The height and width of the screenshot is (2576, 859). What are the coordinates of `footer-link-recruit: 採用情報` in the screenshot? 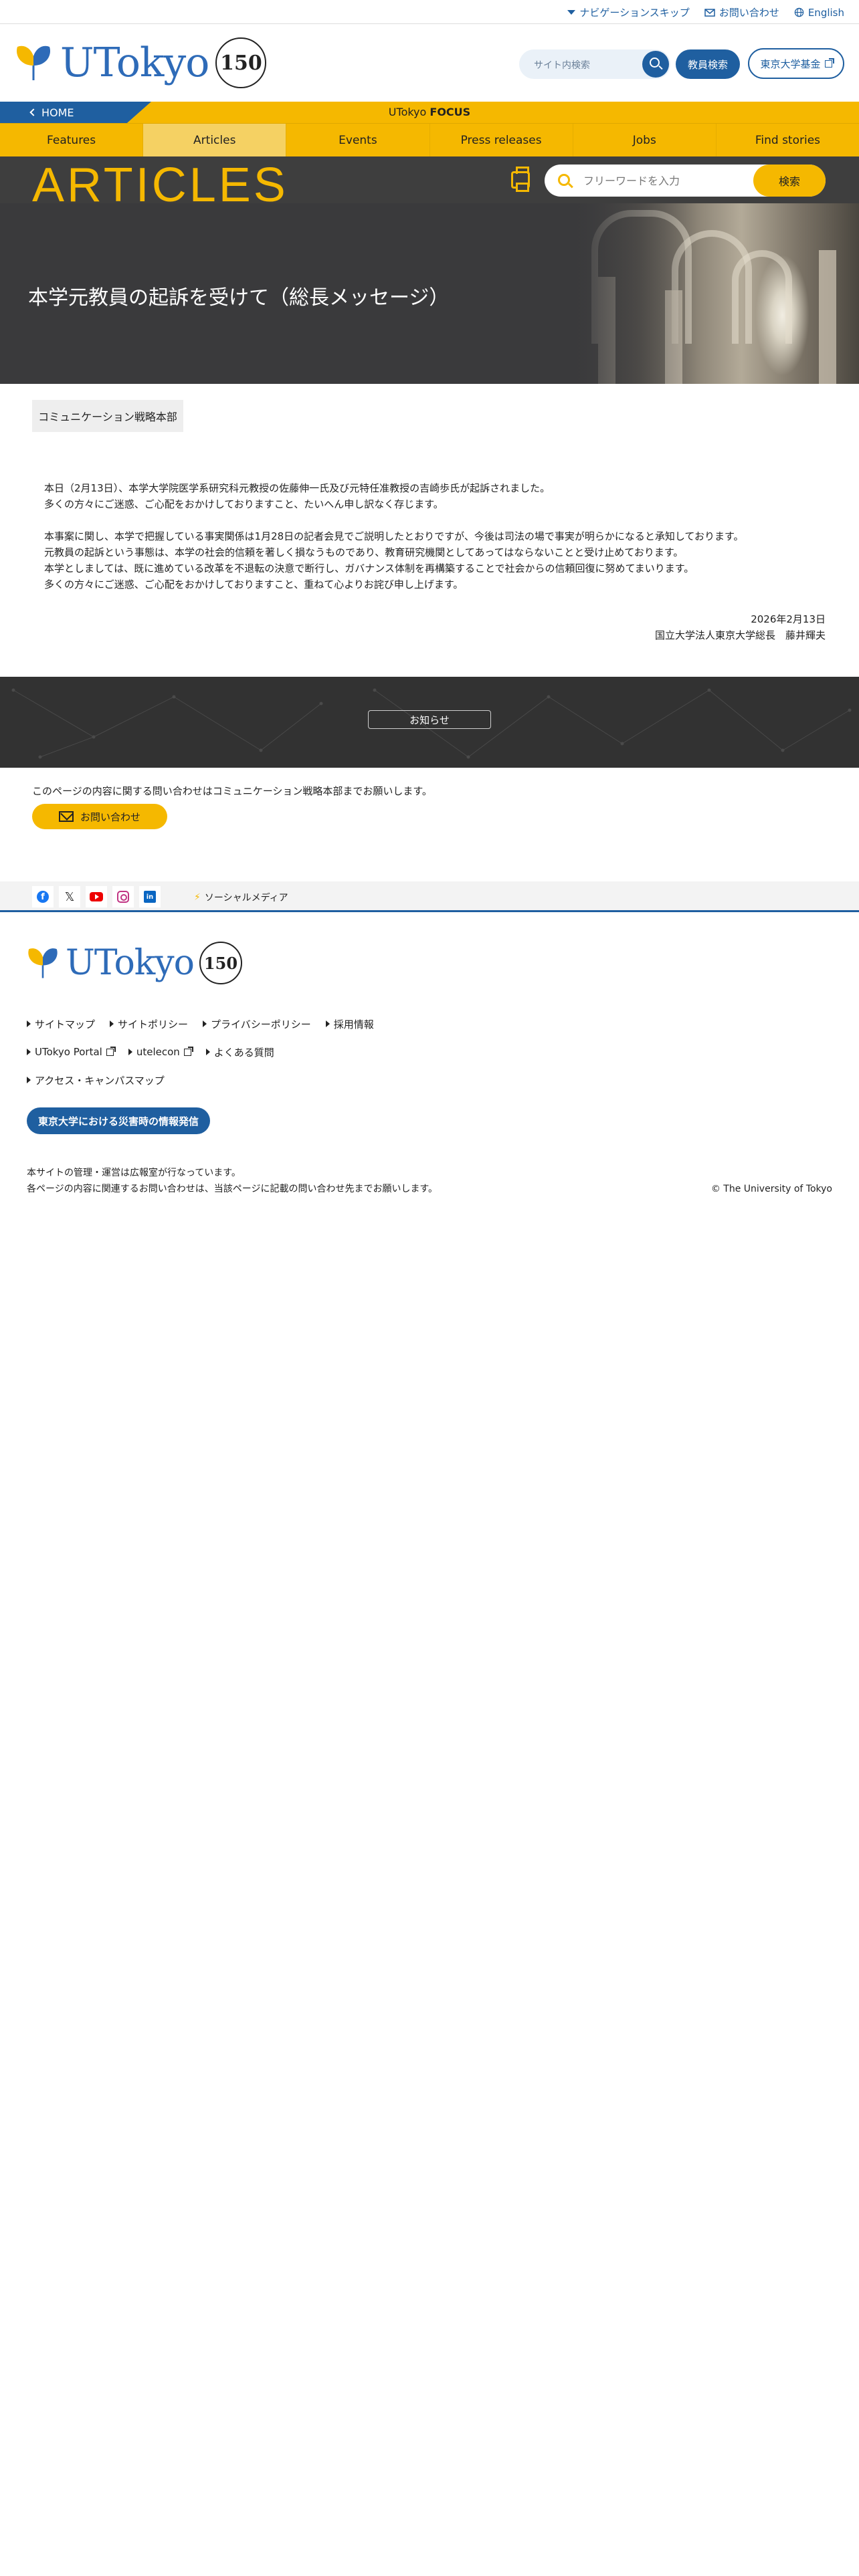 It's located at (350, 1024).